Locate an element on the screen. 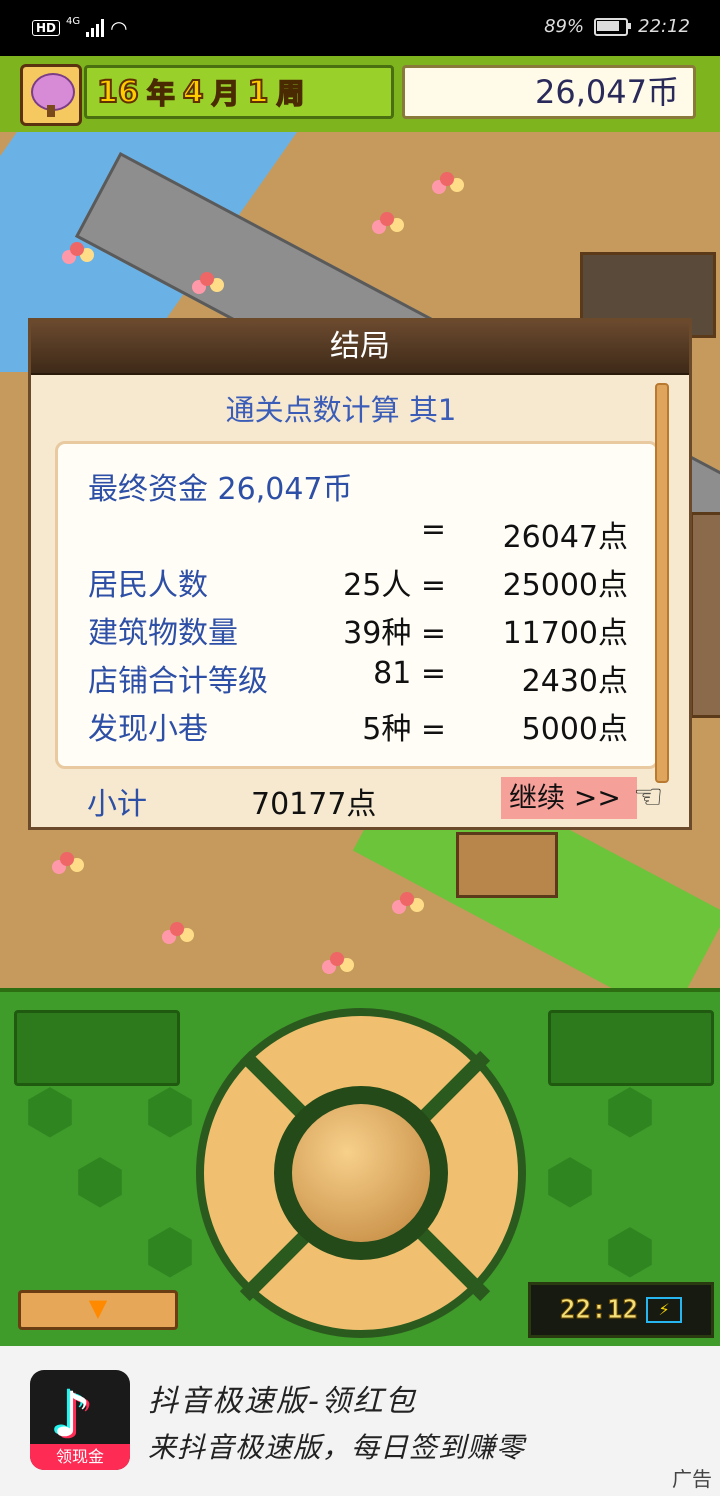 This screenshot has width=720, height=1496. month-number: 4 is located at coordinates (193, 92).